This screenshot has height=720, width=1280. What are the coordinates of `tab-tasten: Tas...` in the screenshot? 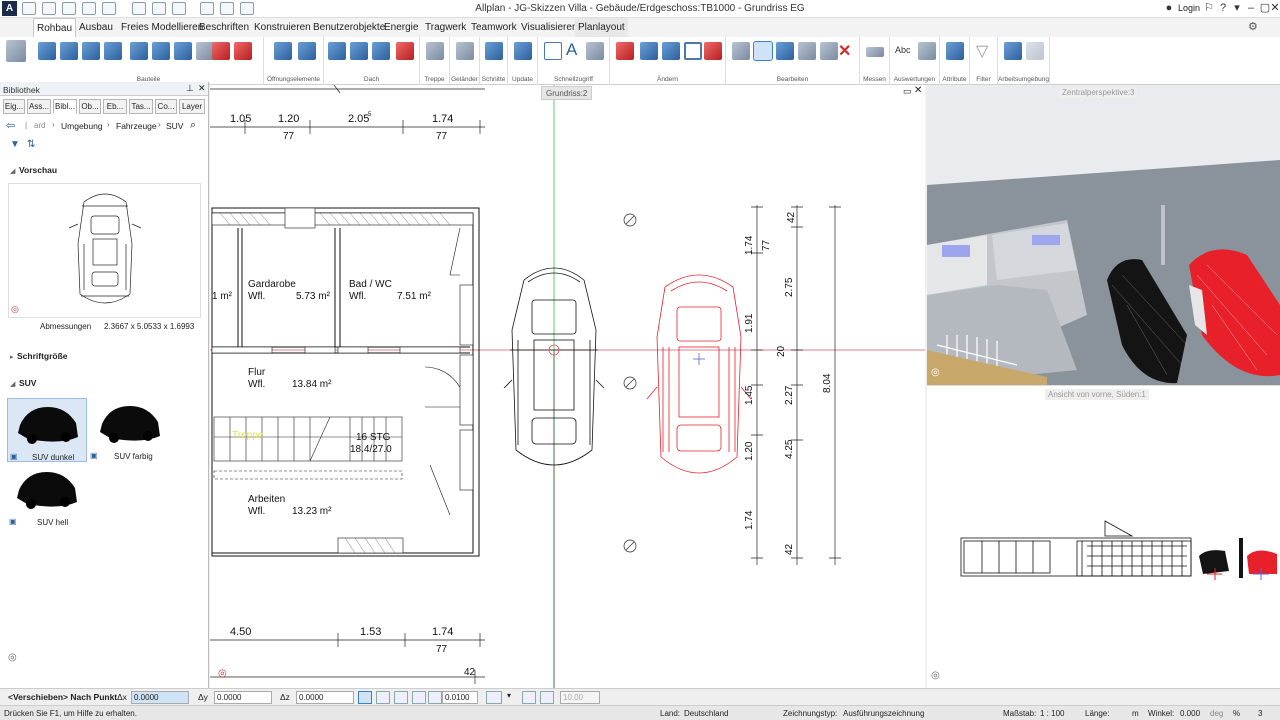 It's located at (141, 106).